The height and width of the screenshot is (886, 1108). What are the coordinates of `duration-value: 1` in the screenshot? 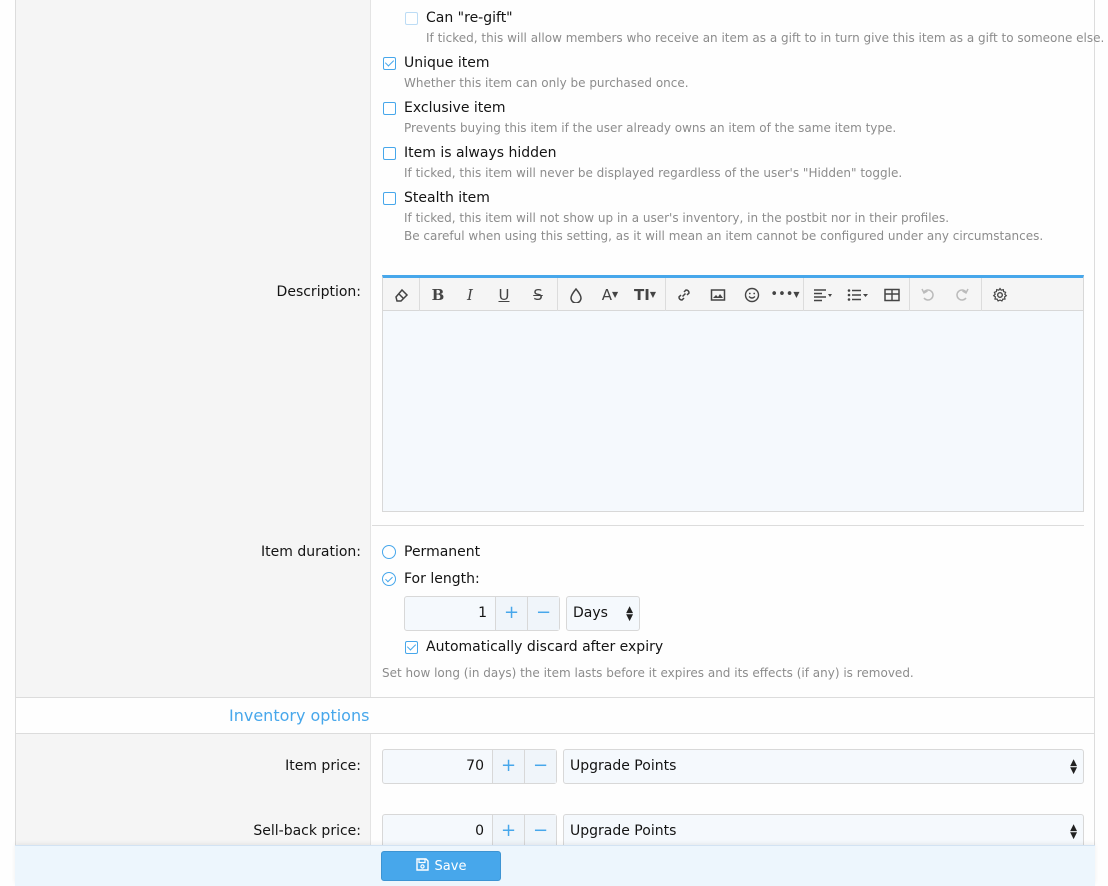 It's located at (450, 613).